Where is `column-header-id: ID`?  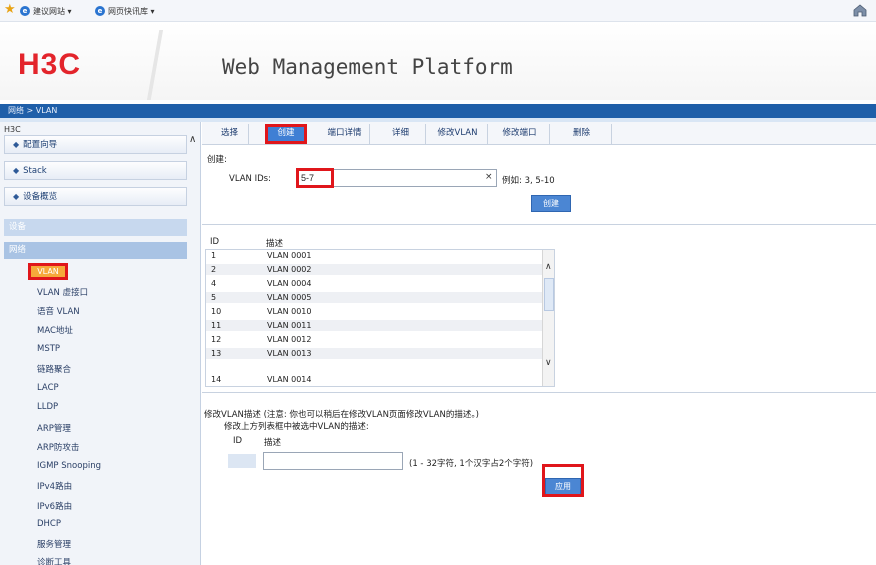 column-header-id: ID is located at coordinates (215, 242).